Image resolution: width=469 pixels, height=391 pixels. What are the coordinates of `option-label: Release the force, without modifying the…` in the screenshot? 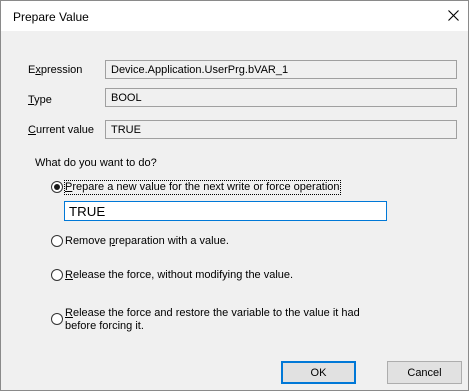 It's located at (179, 275).